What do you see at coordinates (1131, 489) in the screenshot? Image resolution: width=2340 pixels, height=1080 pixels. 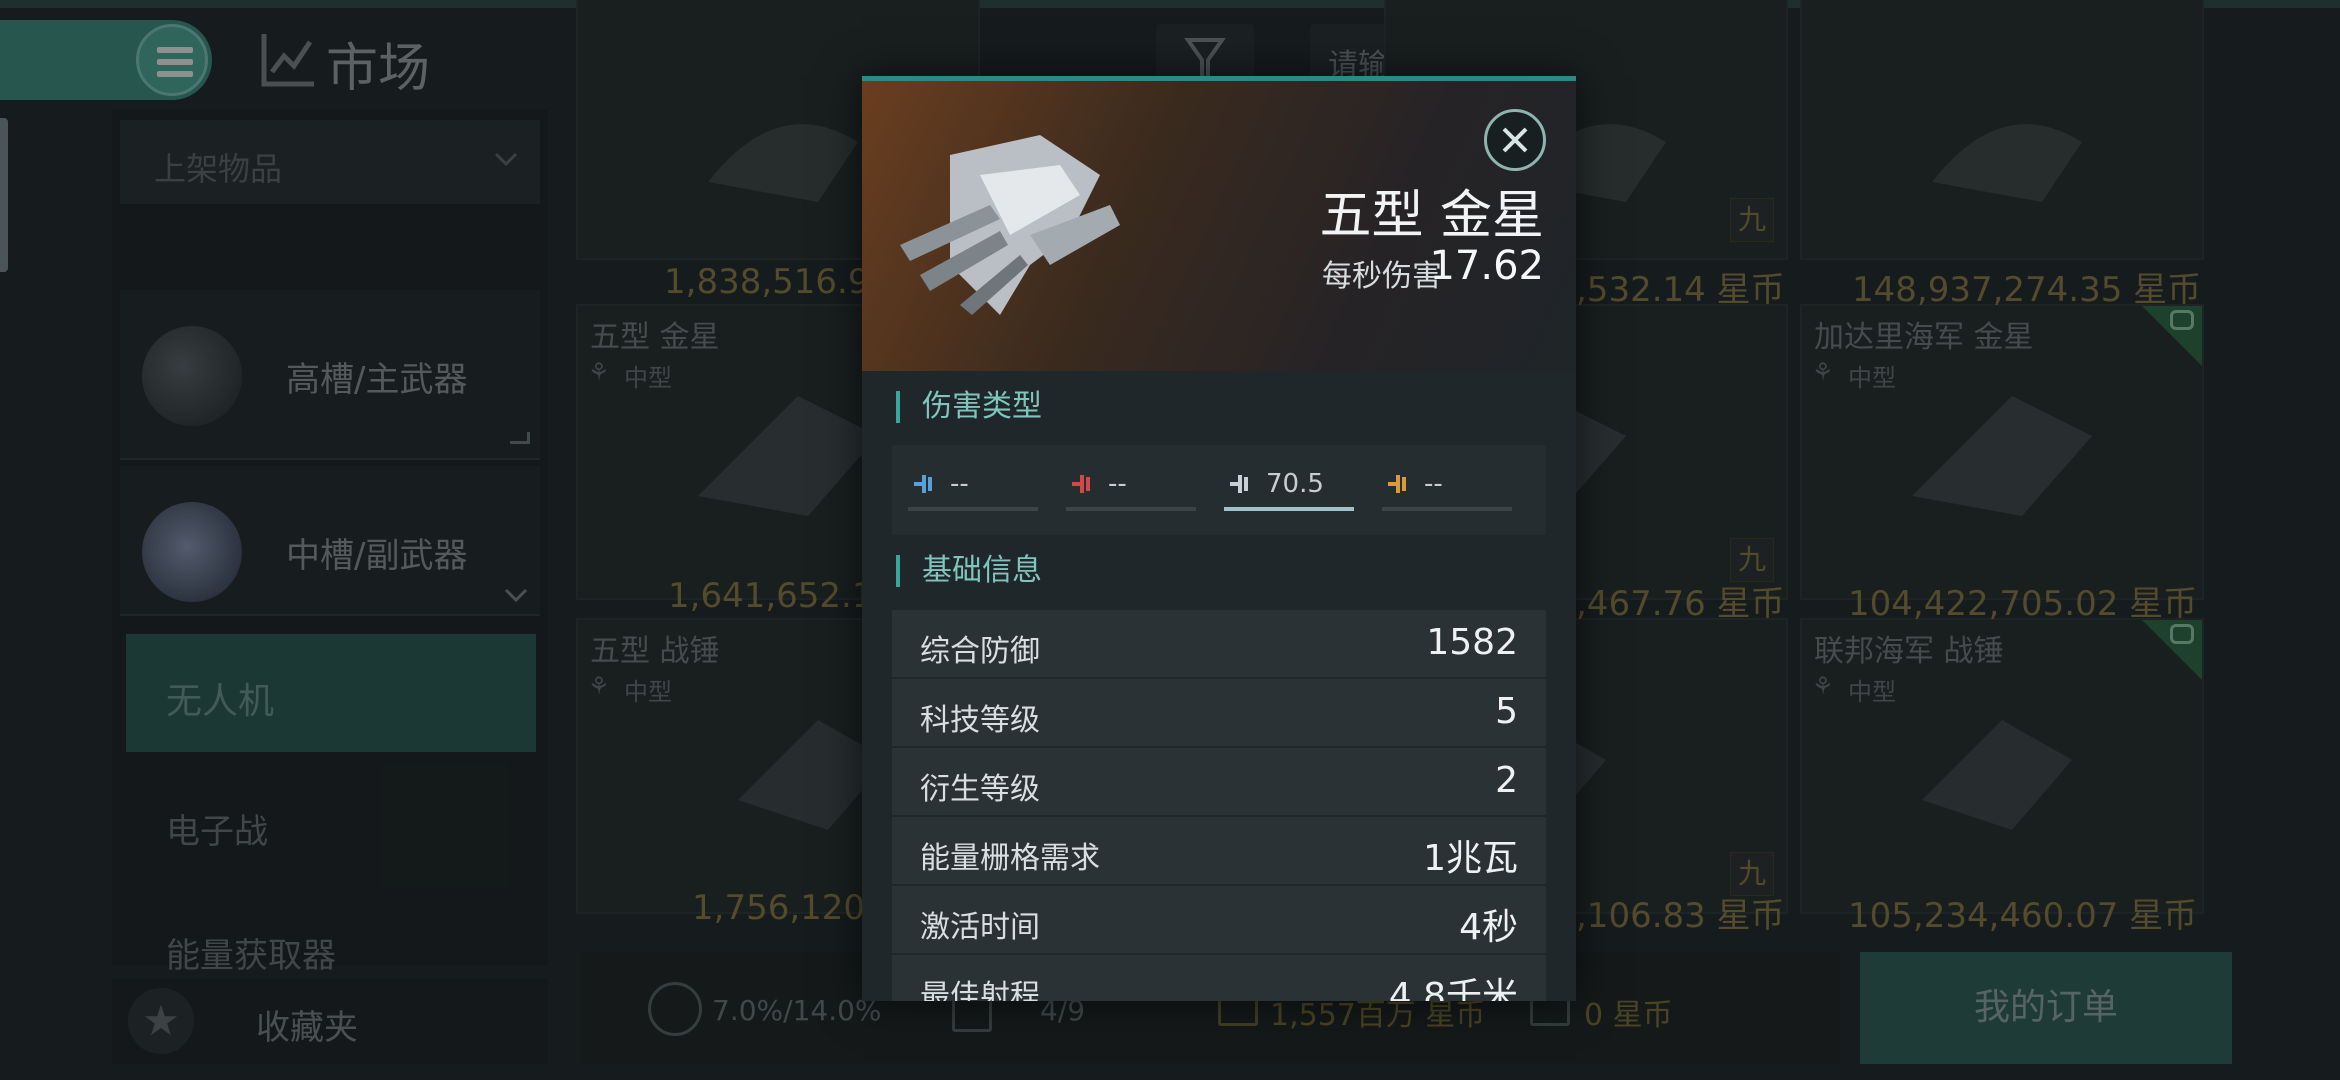 I see `damage-thermal: --` at bounding box center [1131, 489].